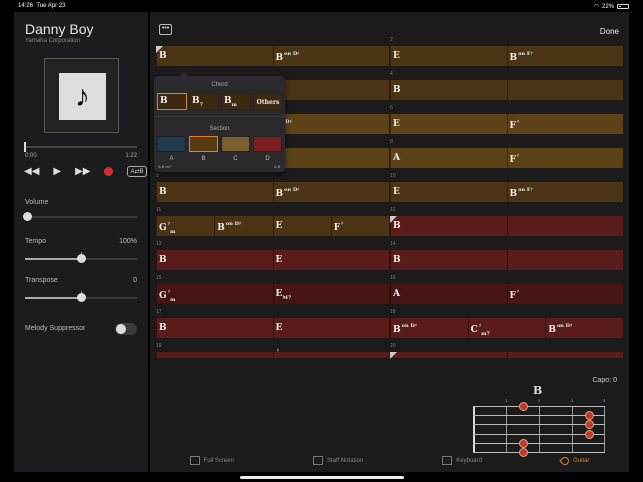  I want to click on chord-symbol: ♯, so click(277, 351).